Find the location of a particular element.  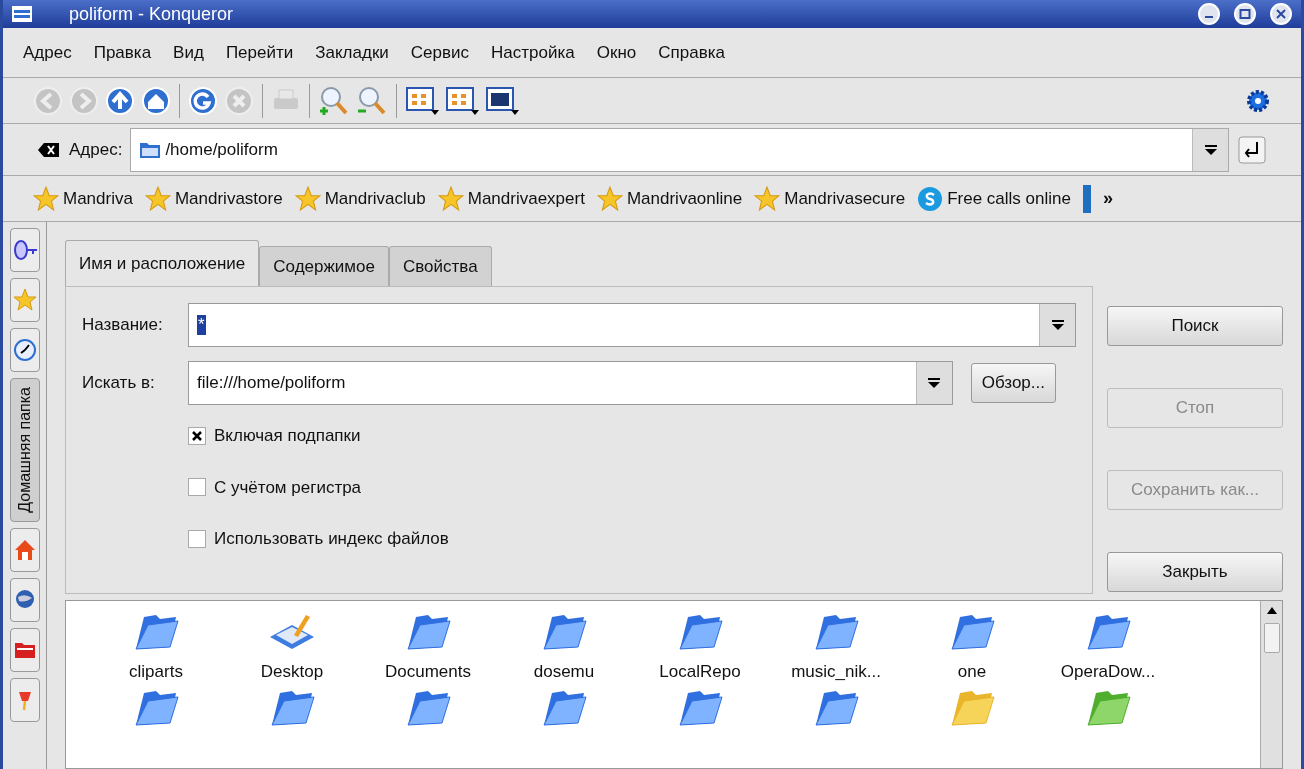

tab: Содержимое is located at coordinates (324, 266).